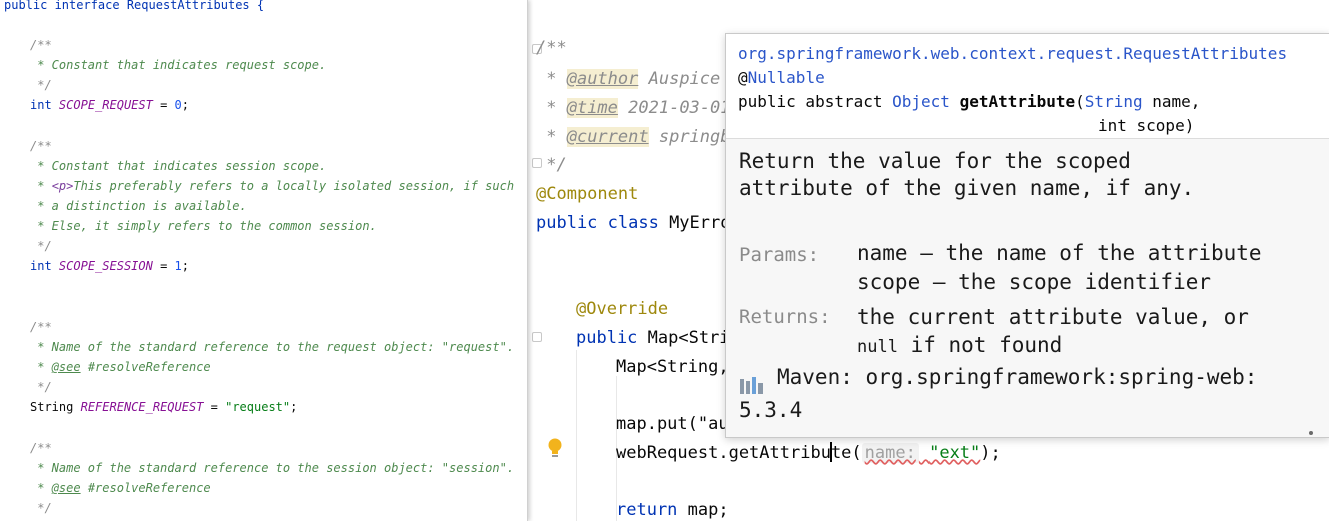 Image resolution: width=1329 pixels, height=521 pixels. I want to click on field-scope-session: int SCOPE_SESSION = 1;, so click(109, 266).